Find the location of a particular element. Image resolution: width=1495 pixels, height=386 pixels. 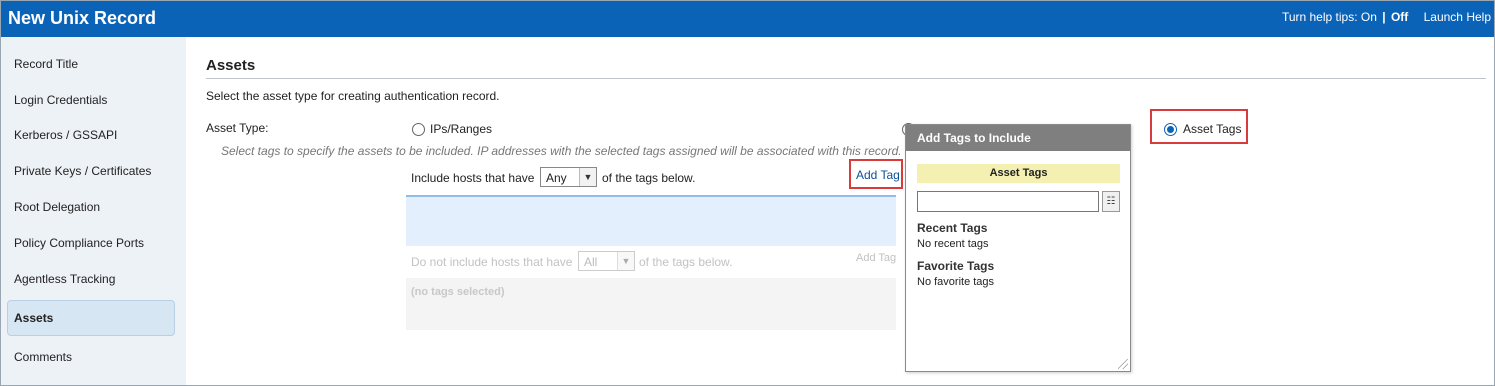

popup-section-label: Asset Tags is located at coordinates (1018, 173).